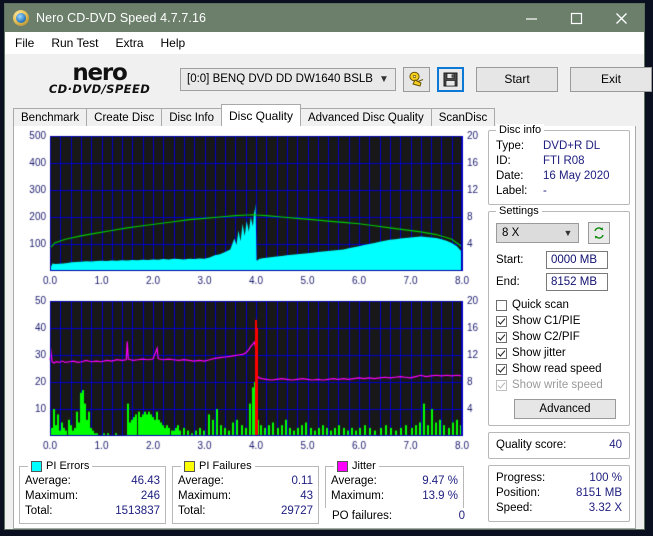 This screenshot has height=536, width=653. What do you see at coordinates (510, 260) in the screenshot?
I see `start-label: Start:` at bounding box center [510, 260].